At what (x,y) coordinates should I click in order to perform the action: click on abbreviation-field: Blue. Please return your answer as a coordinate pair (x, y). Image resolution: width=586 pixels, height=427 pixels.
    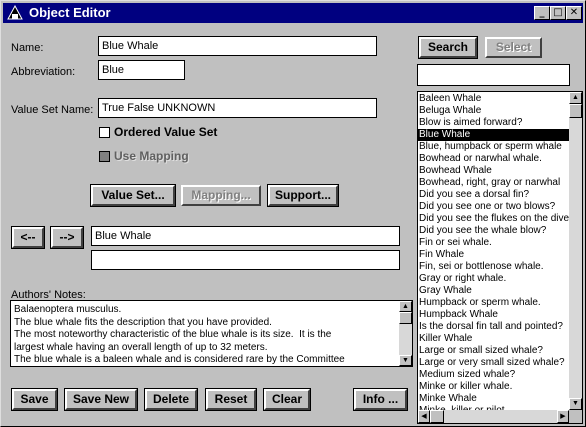
    Looking at the image, I should click on (141, 70).